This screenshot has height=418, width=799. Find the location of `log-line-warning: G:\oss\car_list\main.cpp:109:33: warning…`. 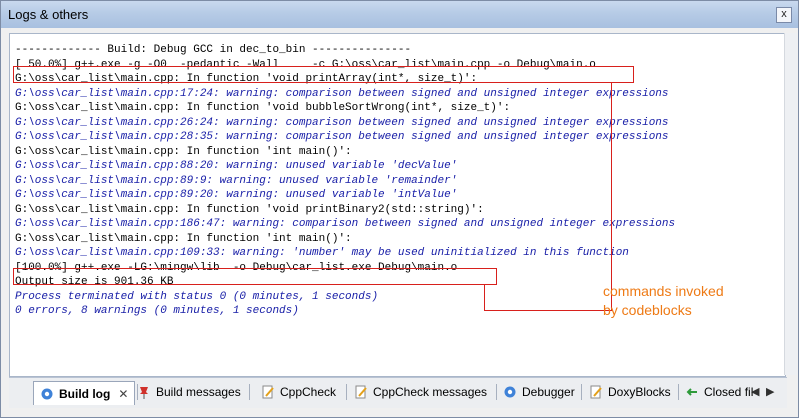

log-line-warning: G:\oss\car_list\main.cpp:109:33: warning… is located at coordinates (322, 253).